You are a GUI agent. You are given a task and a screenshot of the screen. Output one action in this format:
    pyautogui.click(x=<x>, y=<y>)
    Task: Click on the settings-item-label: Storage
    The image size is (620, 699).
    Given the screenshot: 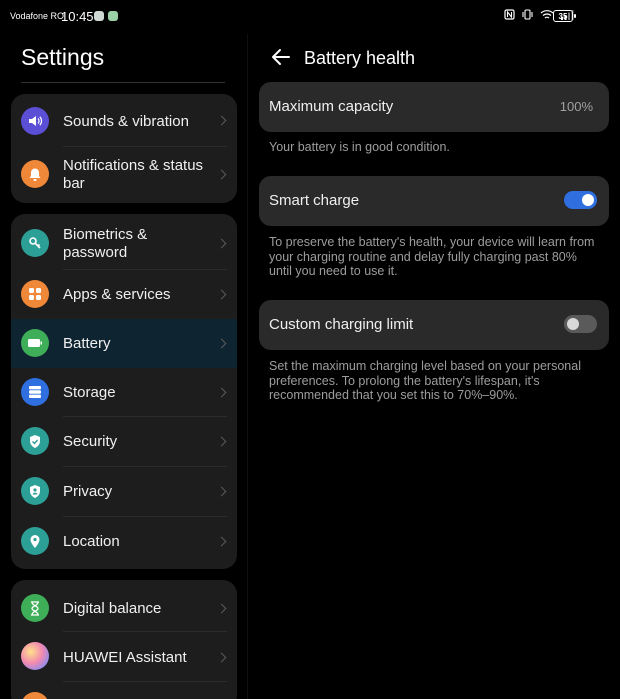 What is the action you would take?
    pyautogui.click(x=89, y=392)
    